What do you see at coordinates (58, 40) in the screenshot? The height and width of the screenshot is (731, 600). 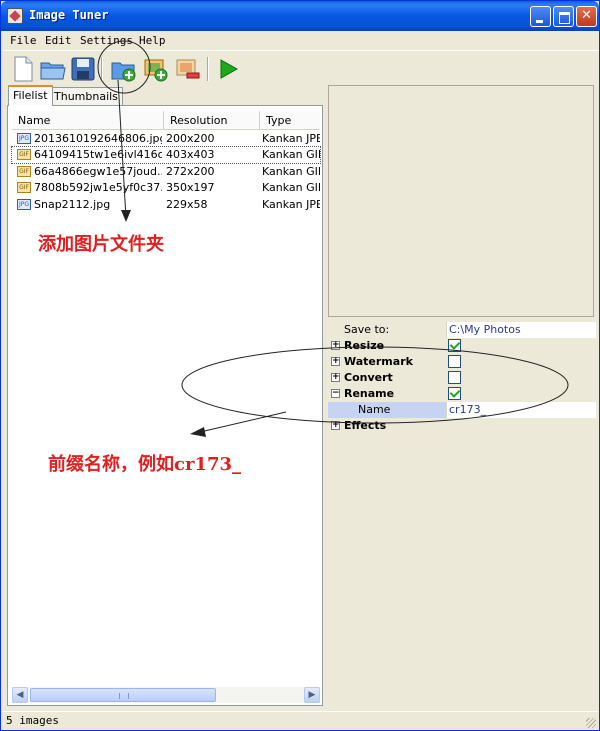 I see `menu-edit: Edit` at bounding box center [58, 40].